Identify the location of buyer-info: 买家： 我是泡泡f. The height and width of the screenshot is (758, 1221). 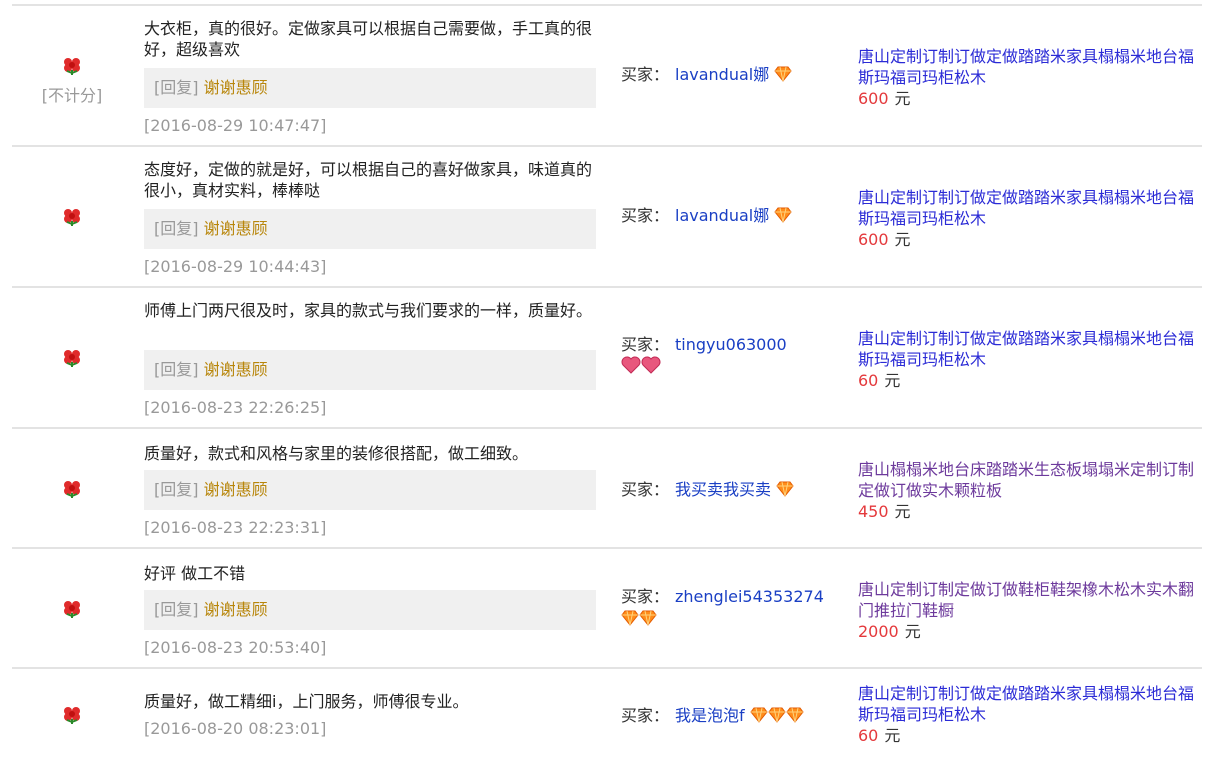
(731, 717).